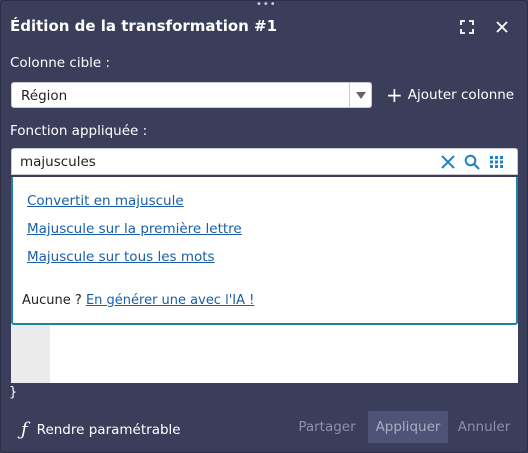 The image size is (528, 453). Describe the element at coordinates (60, 63) in the screenshot. I see `target-column-label: Colonne cible :` at that location.